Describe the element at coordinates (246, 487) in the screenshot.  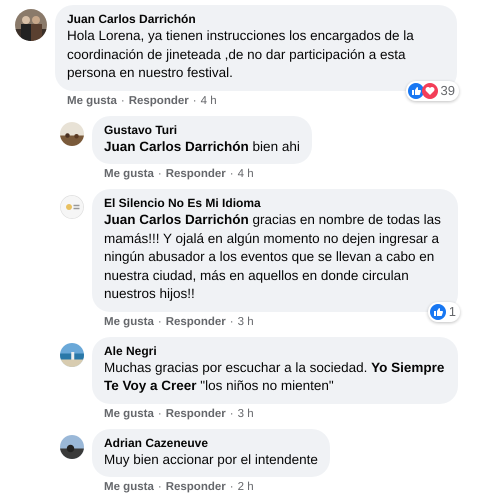
I see `comment-time: 2 h` at that location.